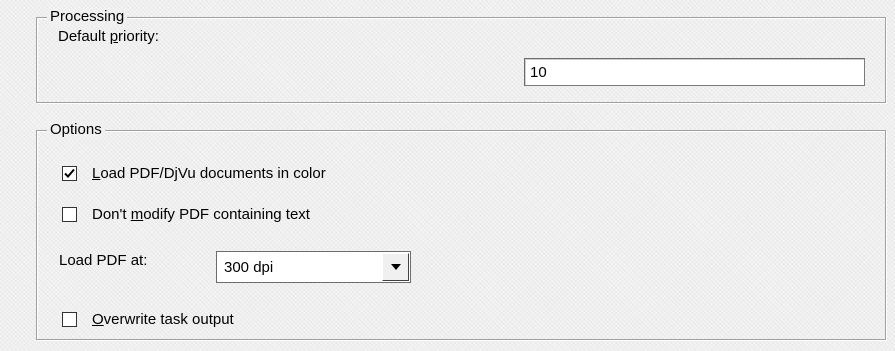 This screenshot has height=351, width=895. Describe the element at coordinates (108, 36) in the screenshot. I see `default-priority-label: Default priority:` at that location.